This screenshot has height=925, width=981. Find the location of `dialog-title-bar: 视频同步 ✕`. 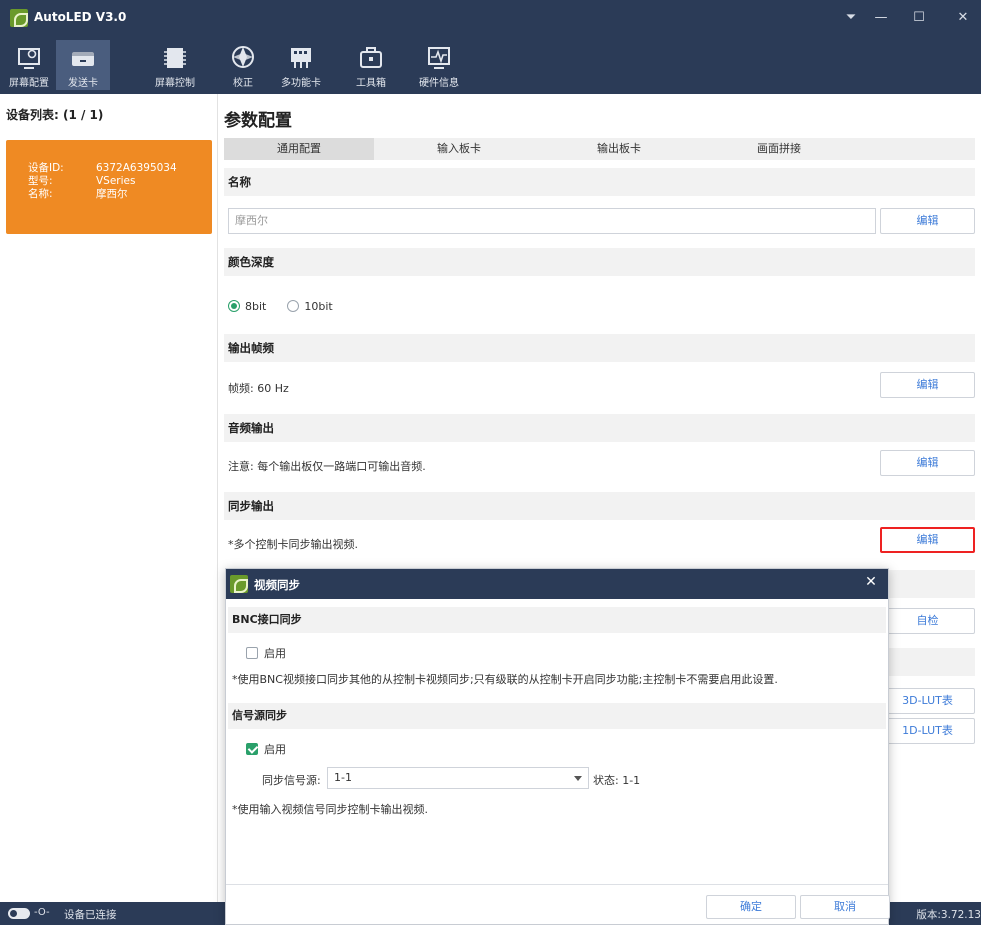

dialog-title-bar: 视频同步 ✕ is located at coordinates (557, 584).